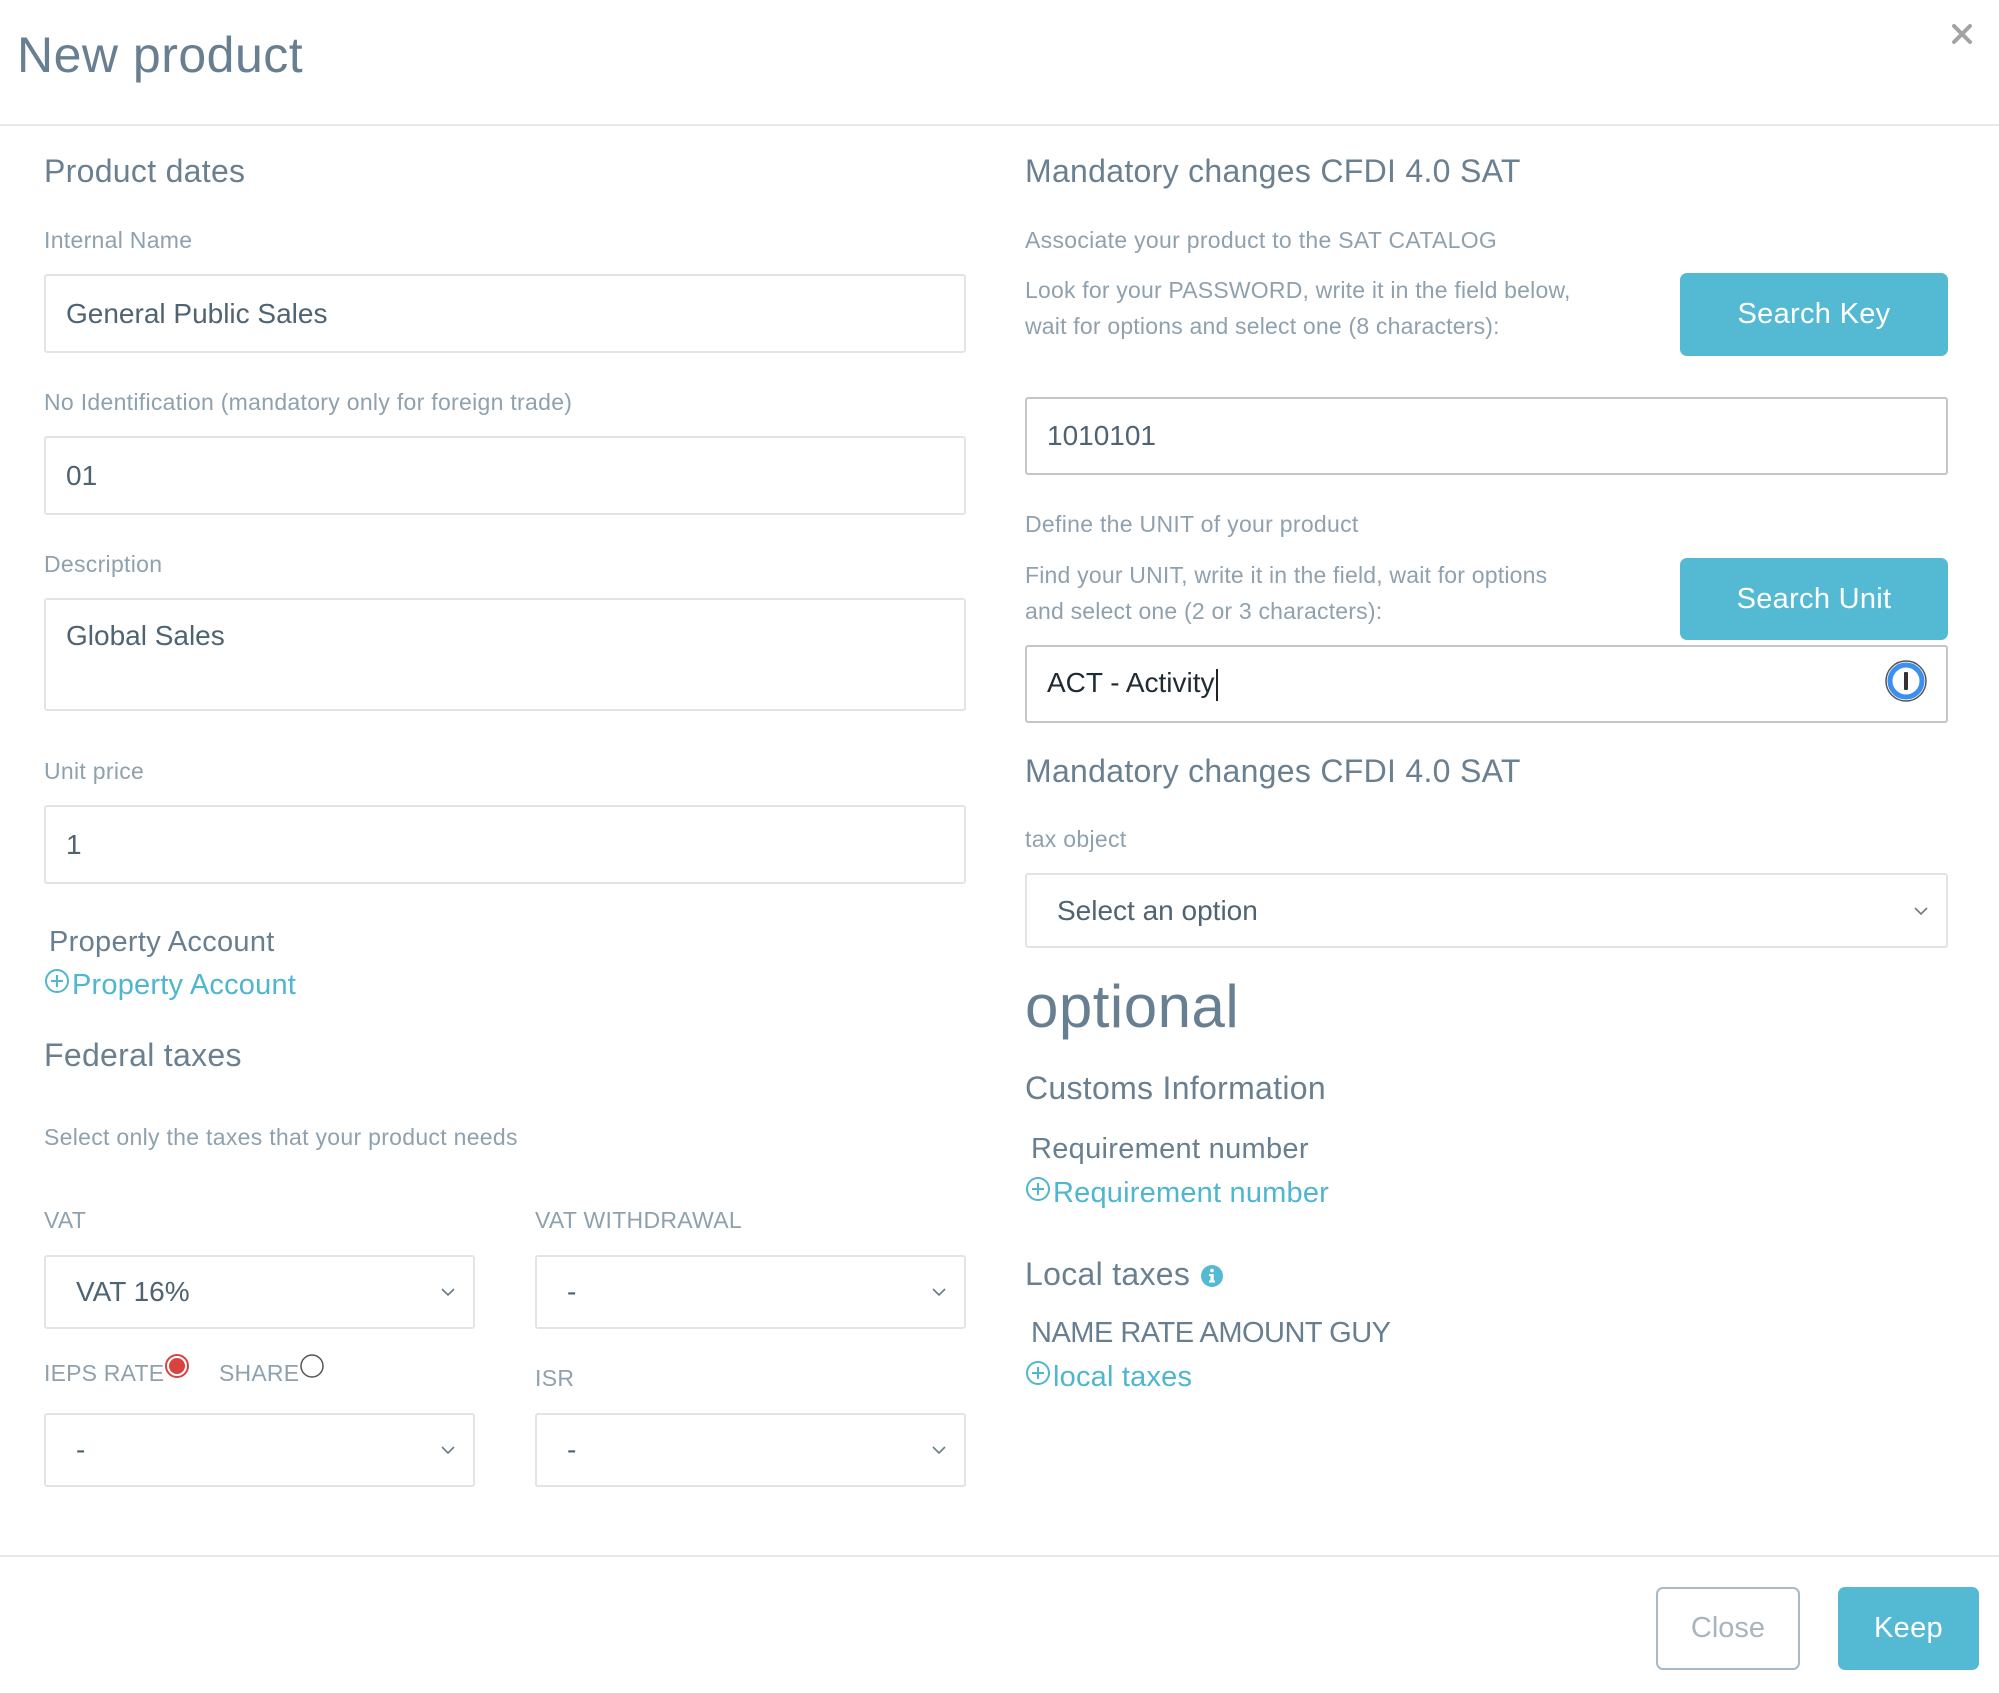  Describe the element at coordinates (145, 635) in the screenshot. I see `description-value: Global Sales` at that location.